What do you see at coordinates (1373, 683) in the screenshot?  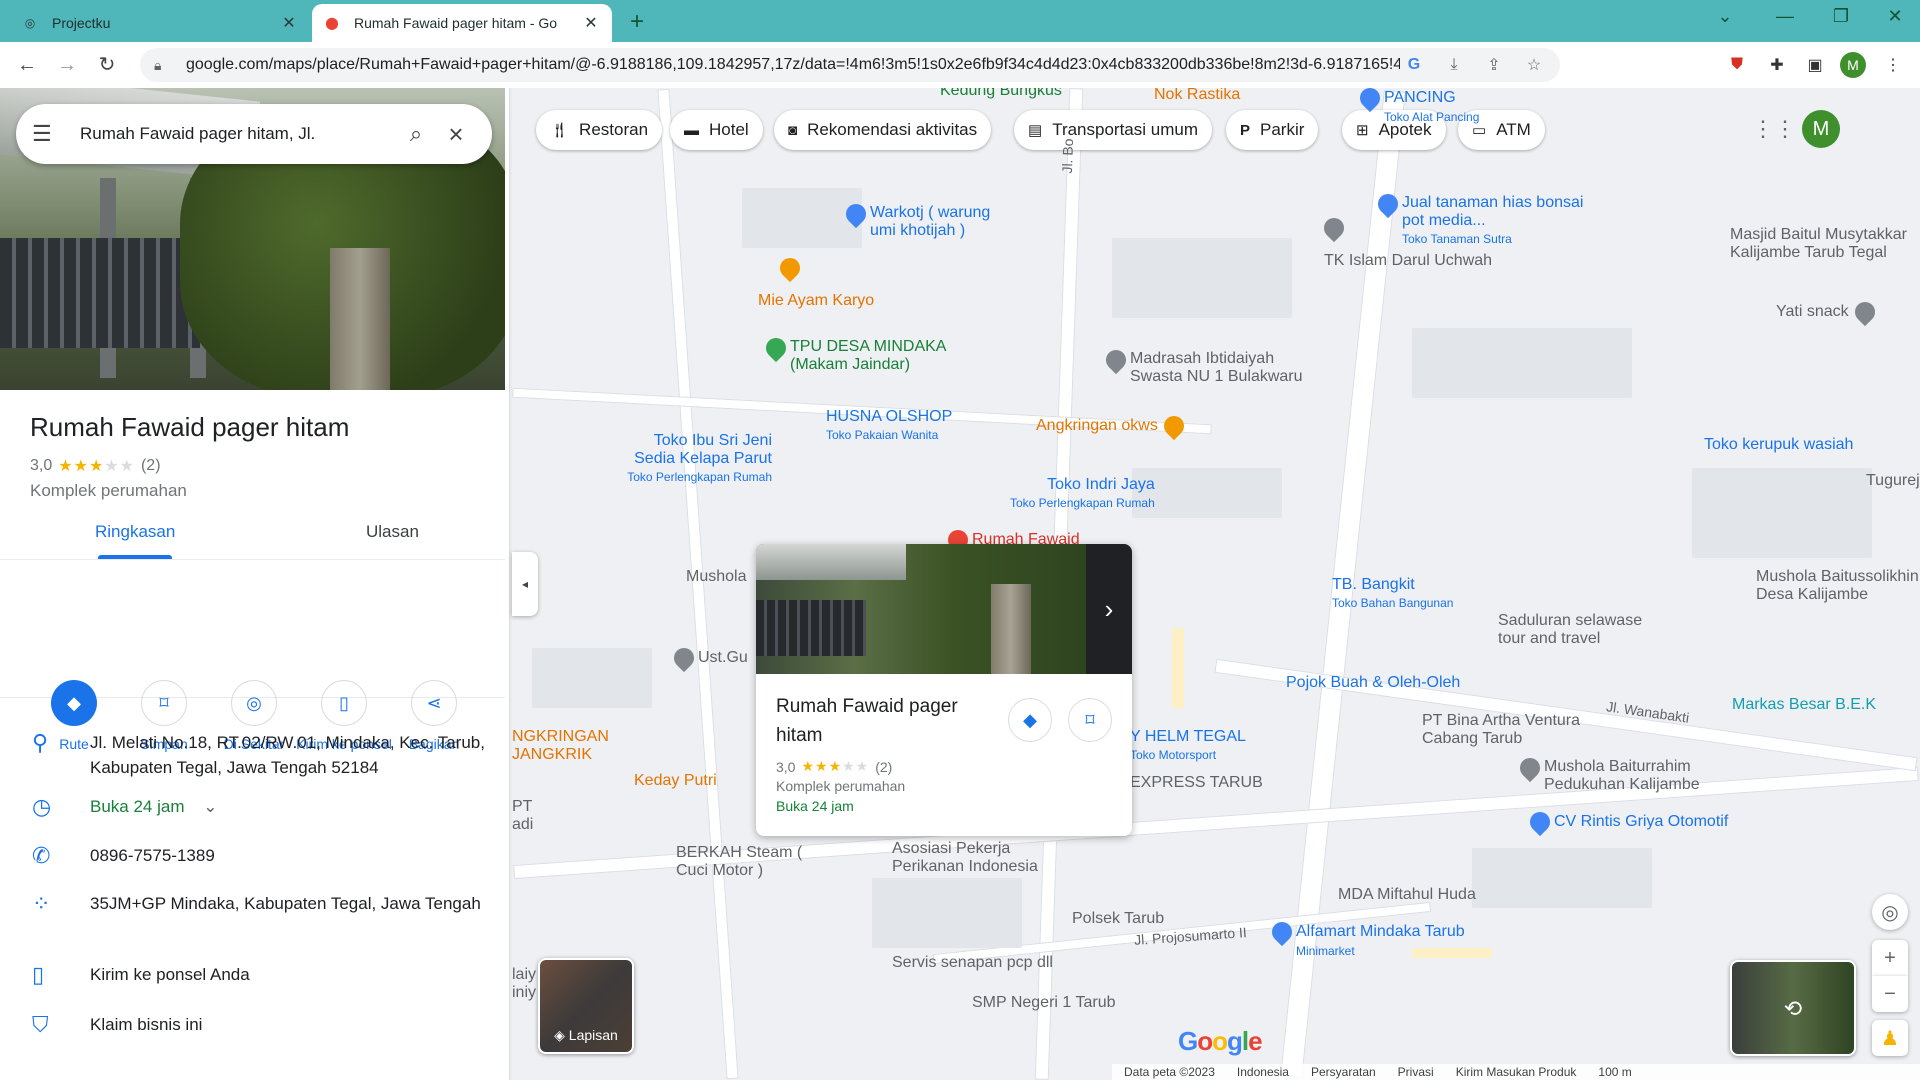 I see `poi: Pojok Buah & Oleh-Oleh` at bounding box center [1373, 683].